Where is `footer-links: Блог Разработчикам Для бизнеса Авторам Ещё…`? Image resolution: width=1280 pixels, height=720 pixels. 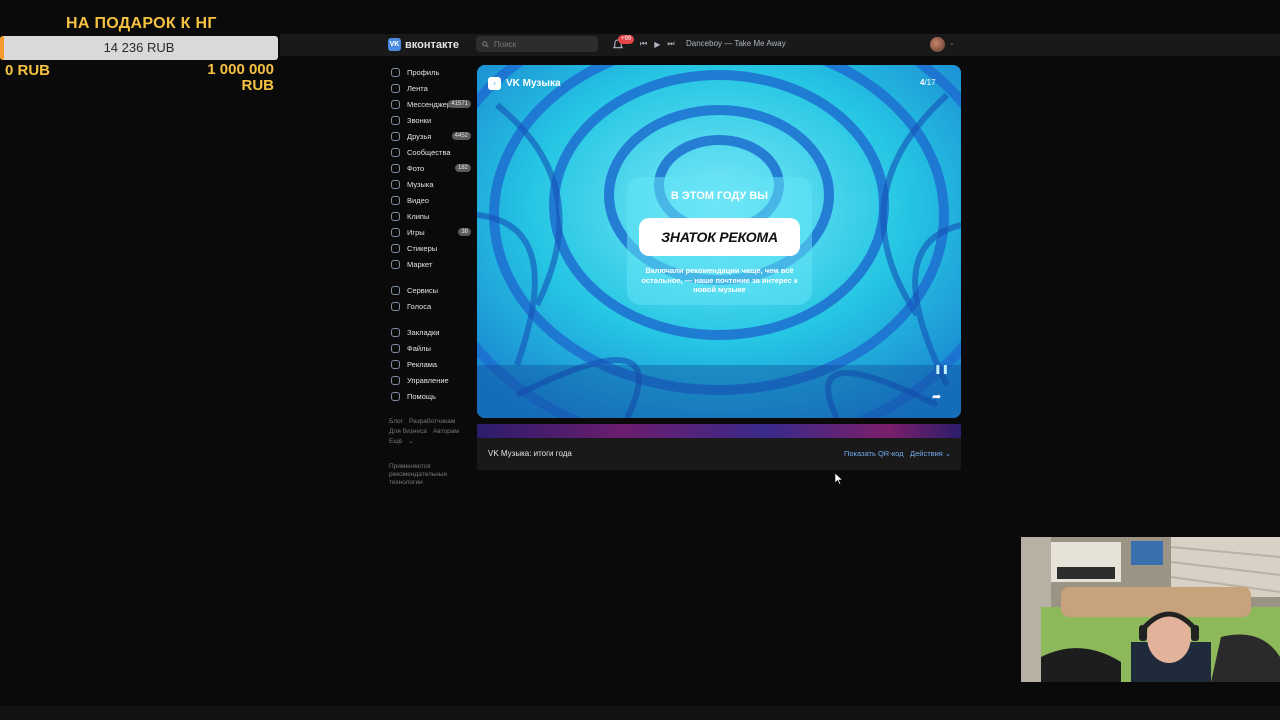 footer-links: Блог Разработчикам Для бизнеса Авторам Ещё… is located at coordinates (431, 432).